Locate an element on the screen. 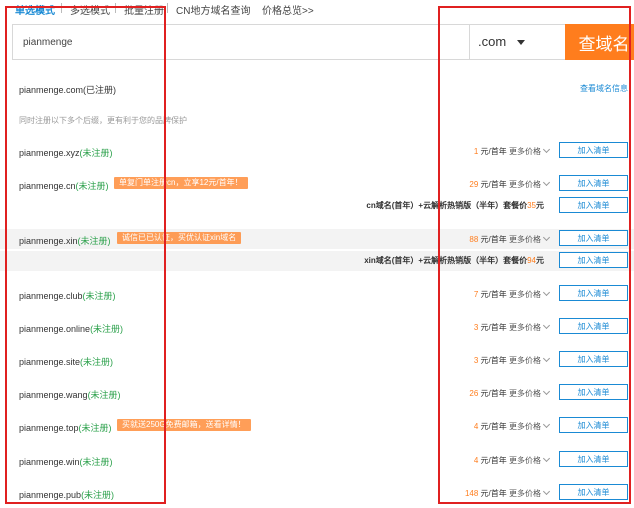  result-domain: pianmenge.win(未注册) is located at coordinates (66, 462).